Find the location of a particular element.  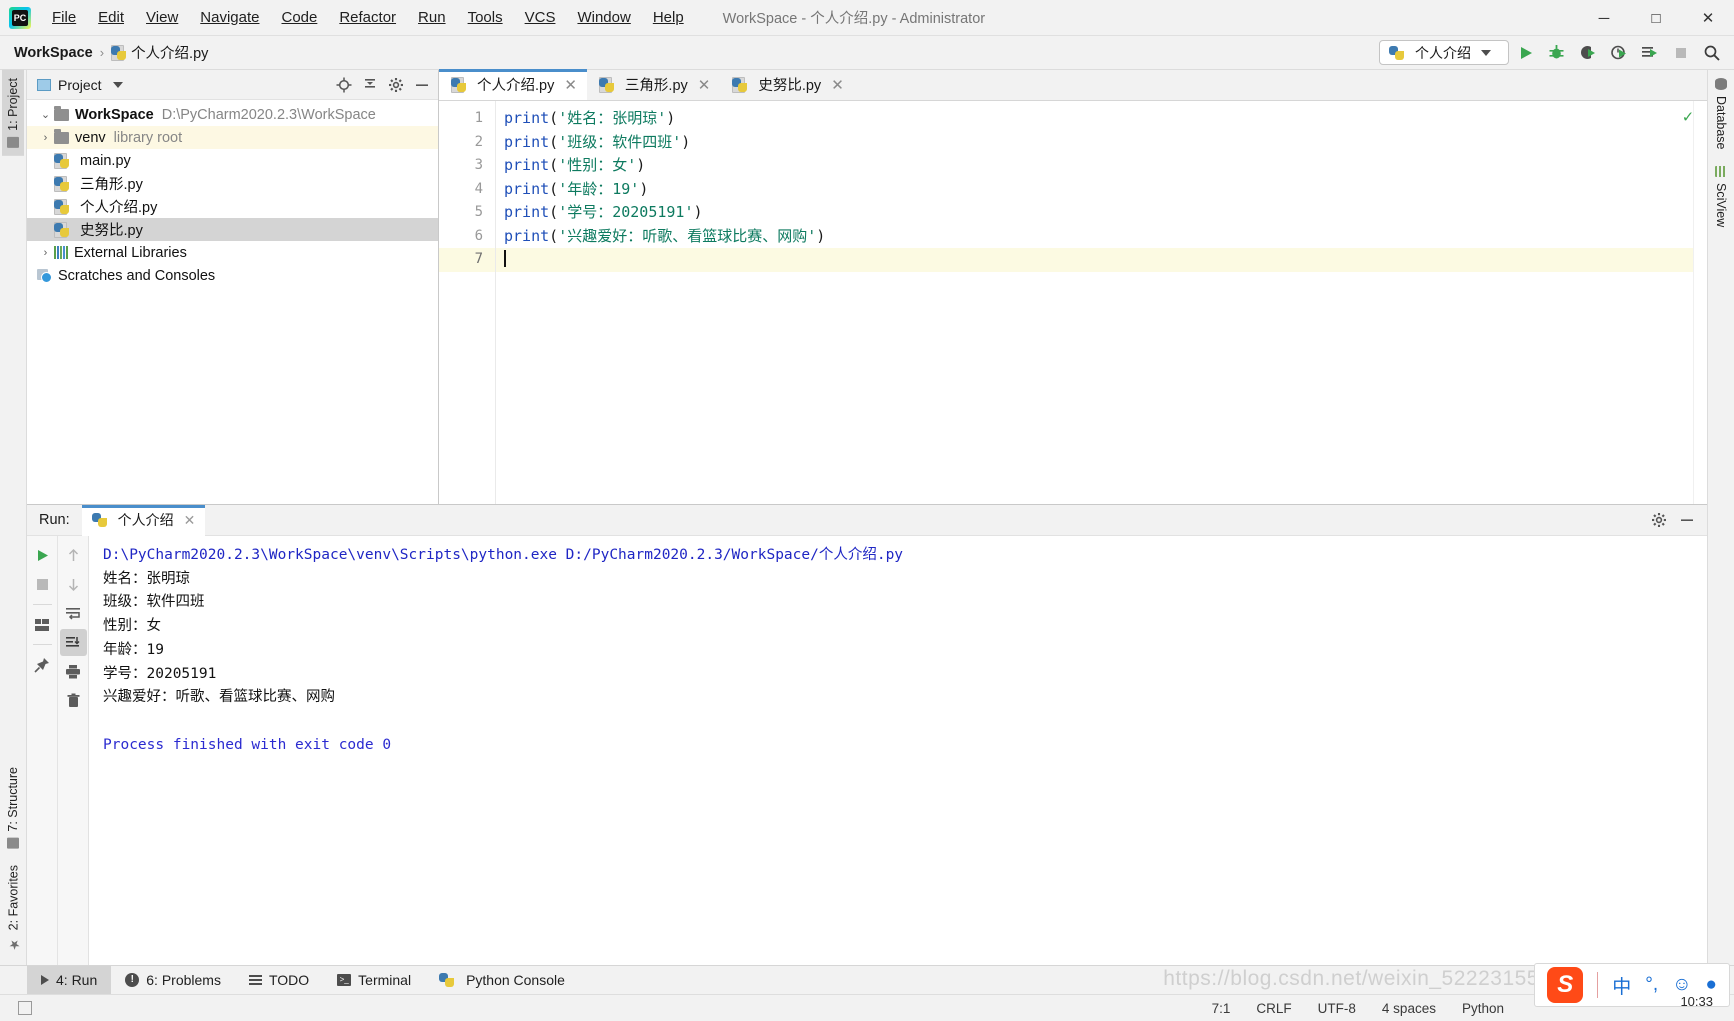

tree-item-main-py: main.py is located at coordinates (232, 160).